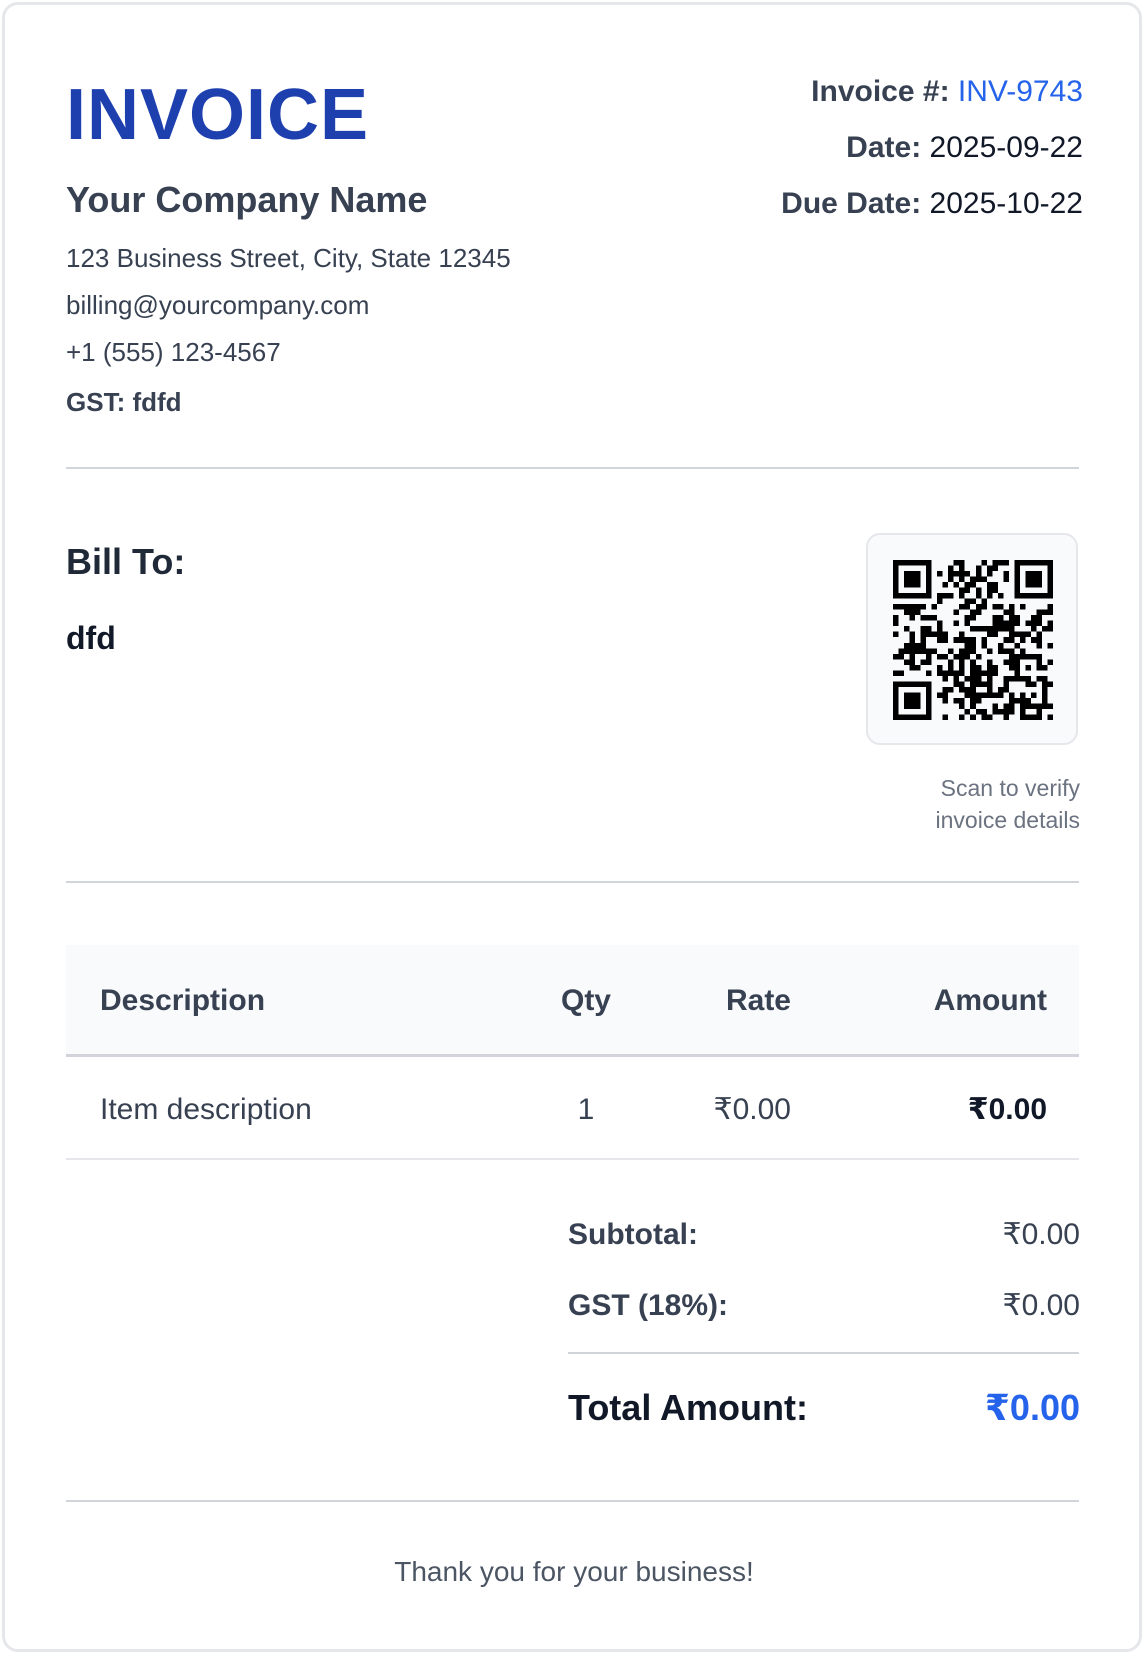 The image size is (1148, 1658). Describe the element at coordinates (288, 258) in the screenshot. I see `company-address: 123 Business Street, City, State 12345` at that location.